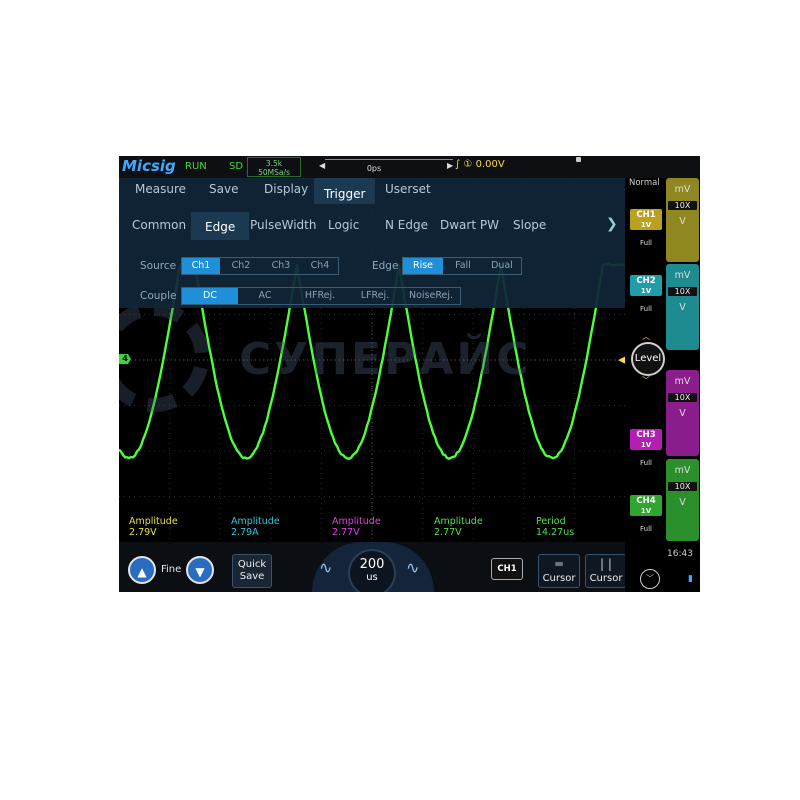  What do you see at coordinates (606, 564) in the screenshot?
I see `vertical-cursor-icon: | |` at bounding box center [606, 564].